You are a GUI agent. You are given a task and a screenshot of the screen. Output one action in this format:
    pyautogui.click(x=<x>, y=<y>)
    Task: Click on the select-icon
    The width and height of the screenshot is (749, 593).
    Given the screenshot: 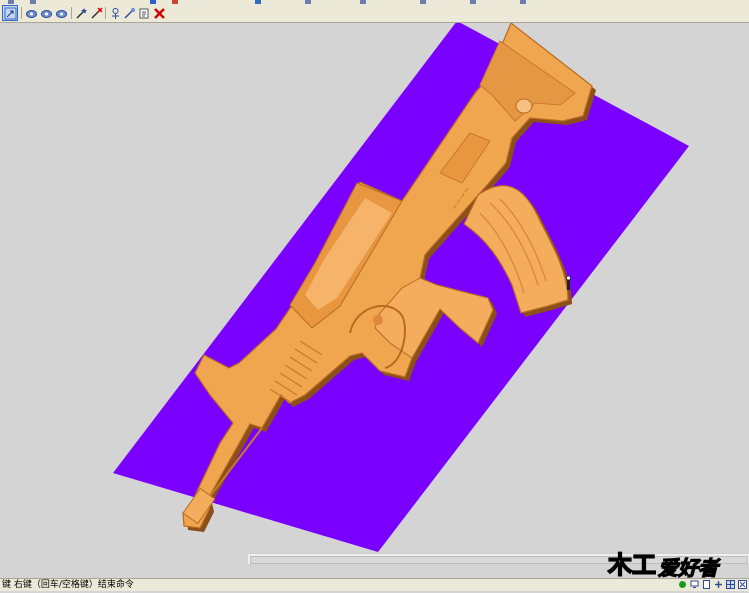 What is the action you would take?
    pyautogui.click(x=10, y=13)
    